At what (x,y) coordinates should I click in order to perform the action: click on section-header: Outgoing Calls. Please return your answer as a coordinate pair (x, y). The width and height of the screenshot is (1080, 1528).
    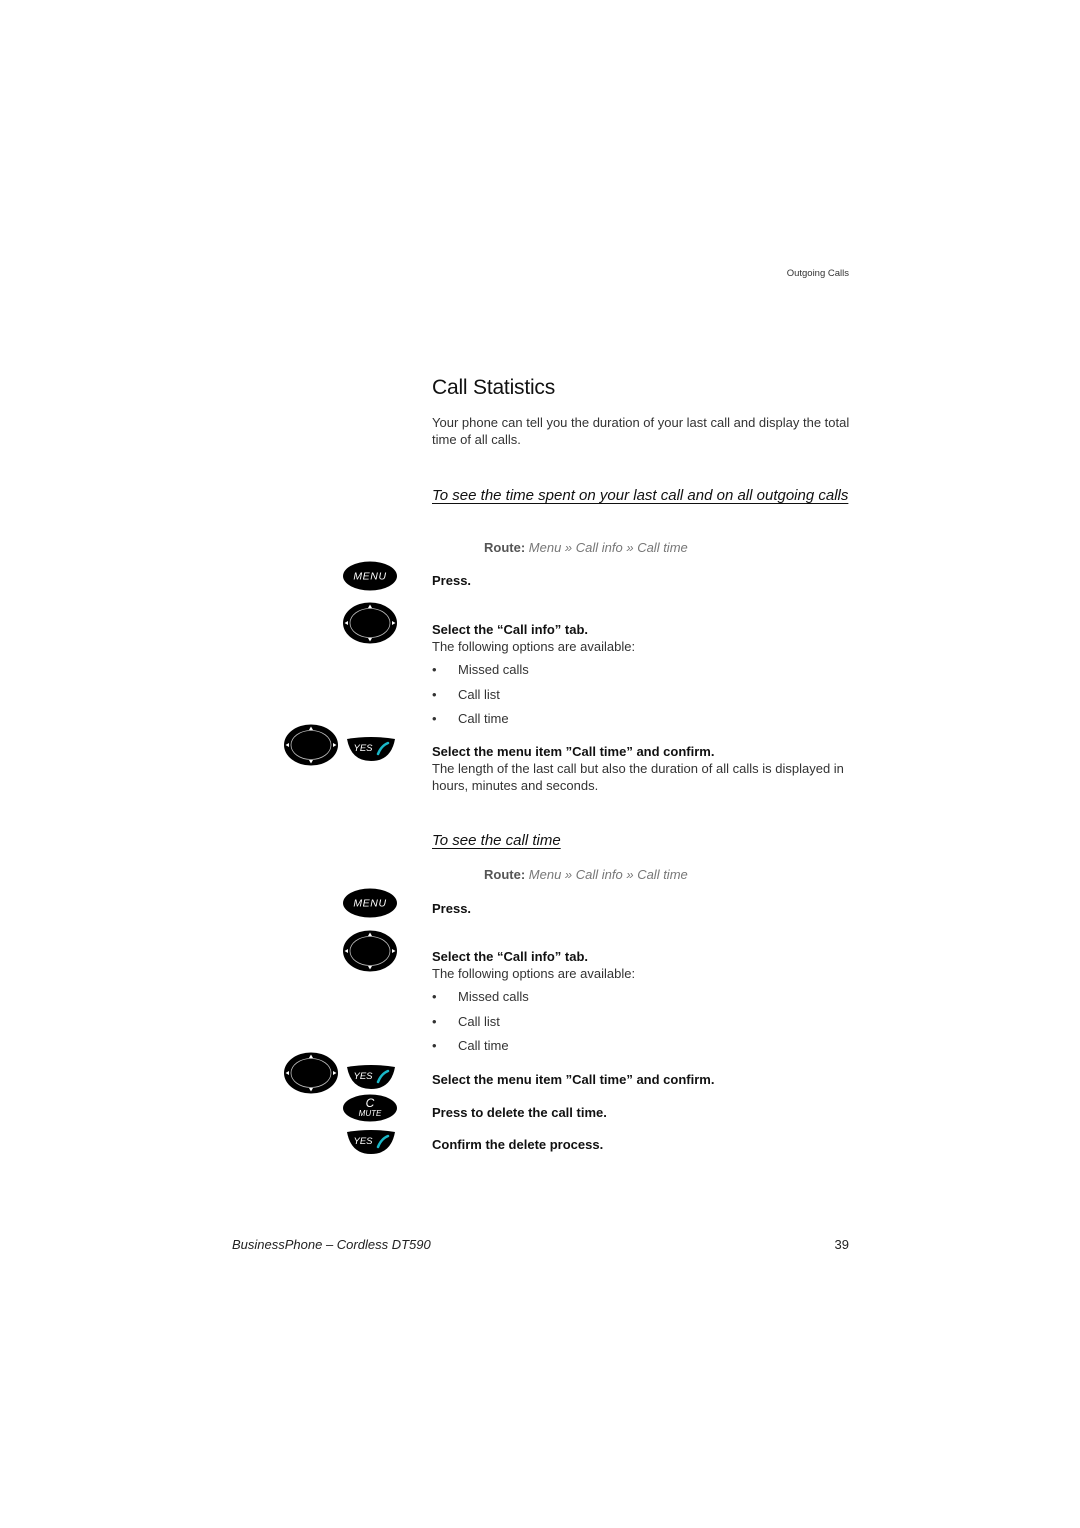
    Looking at the image, I should click on (817, 273).